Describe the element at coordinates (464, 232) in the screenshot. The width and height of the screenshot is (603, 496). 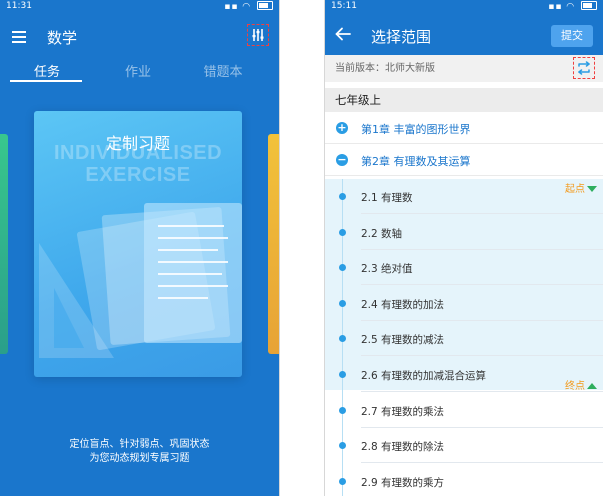
I see `section-item: 2.2 数轴` at that location.